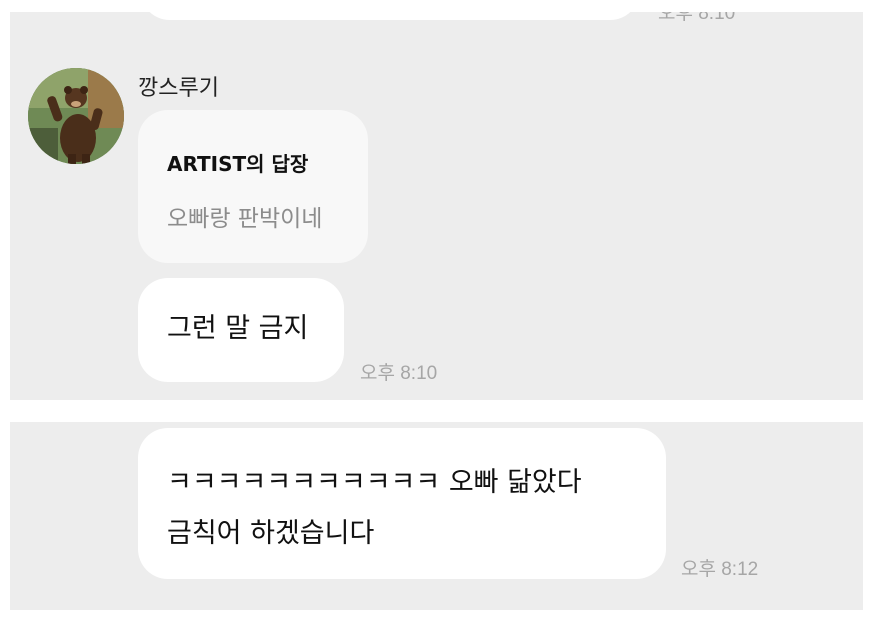 The height and width of the screenshot is (624, 880). Describe the element at coordinates (271, 533) in the screenshot. I see `message-text-line-2: 금칙어 하겠습니다` at that location.